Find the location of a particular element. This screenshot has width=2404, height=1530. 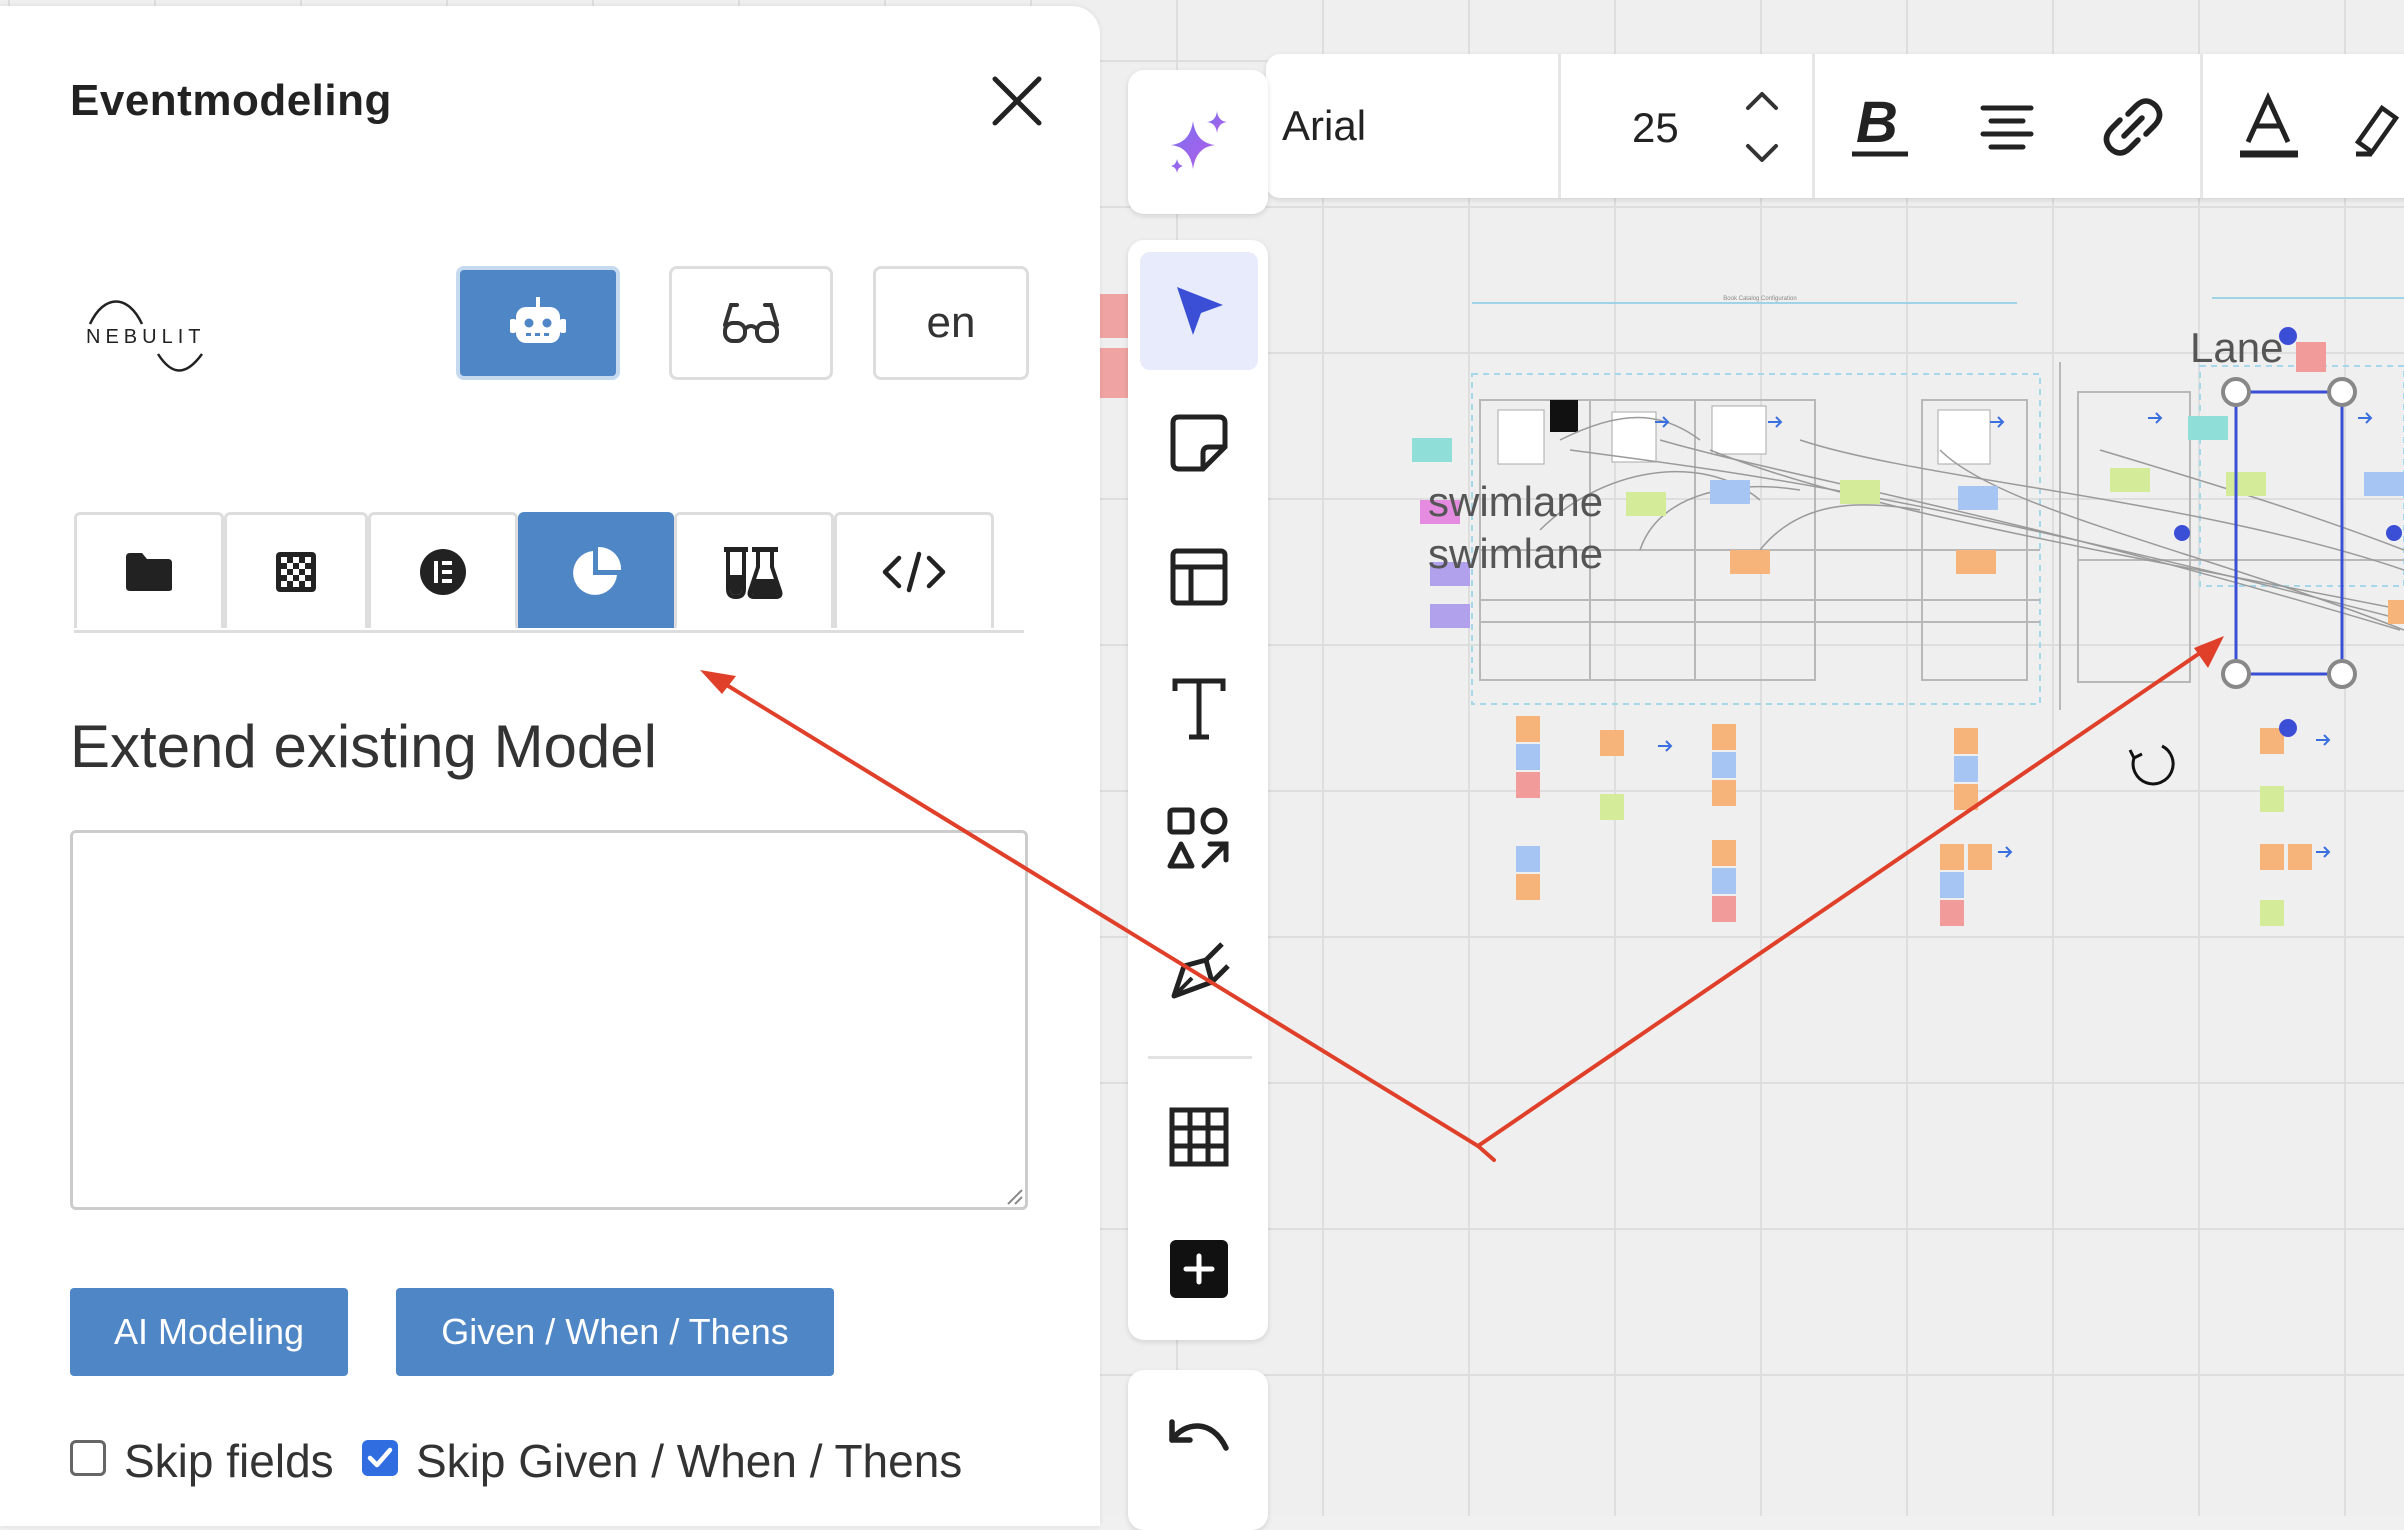

text-icon is located at coordinates (1199, 709).